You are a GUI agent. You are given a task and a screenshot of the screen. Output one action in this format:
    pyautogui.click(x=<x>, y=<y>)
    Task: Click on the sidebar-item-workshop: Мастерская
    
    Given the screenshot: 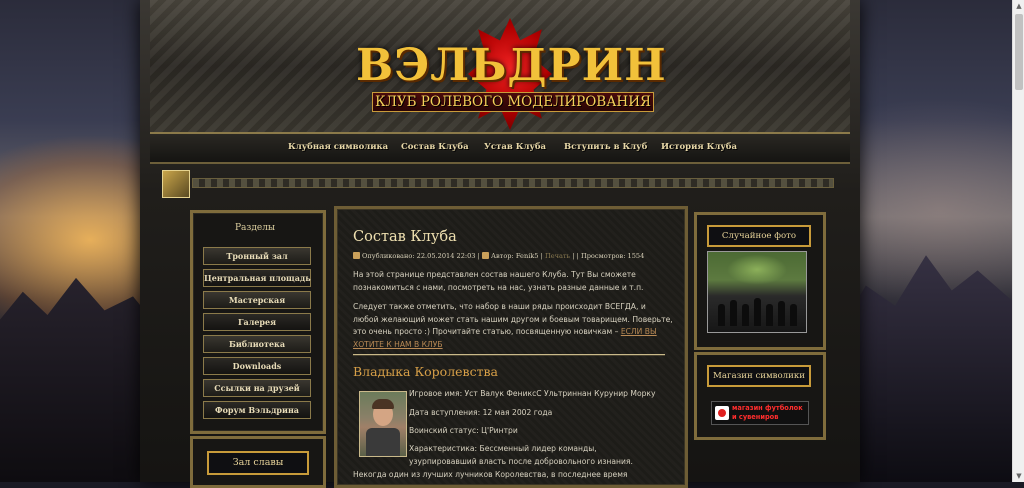 What is the action you would take?
    pyautogui.click(x=257, y=300)
    